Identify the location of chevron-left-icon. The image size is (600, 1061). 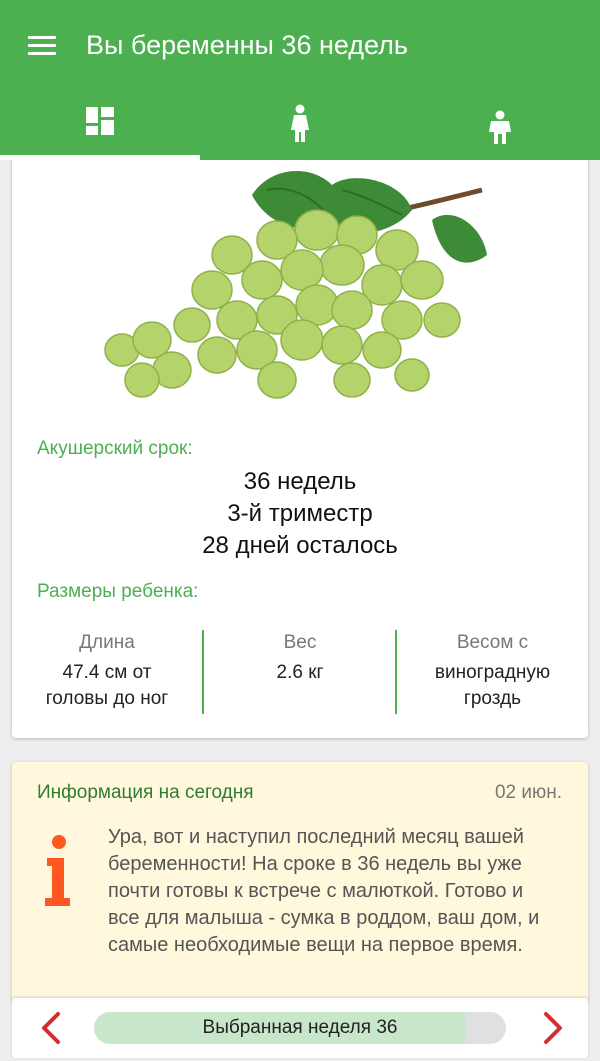
(51, 1028).